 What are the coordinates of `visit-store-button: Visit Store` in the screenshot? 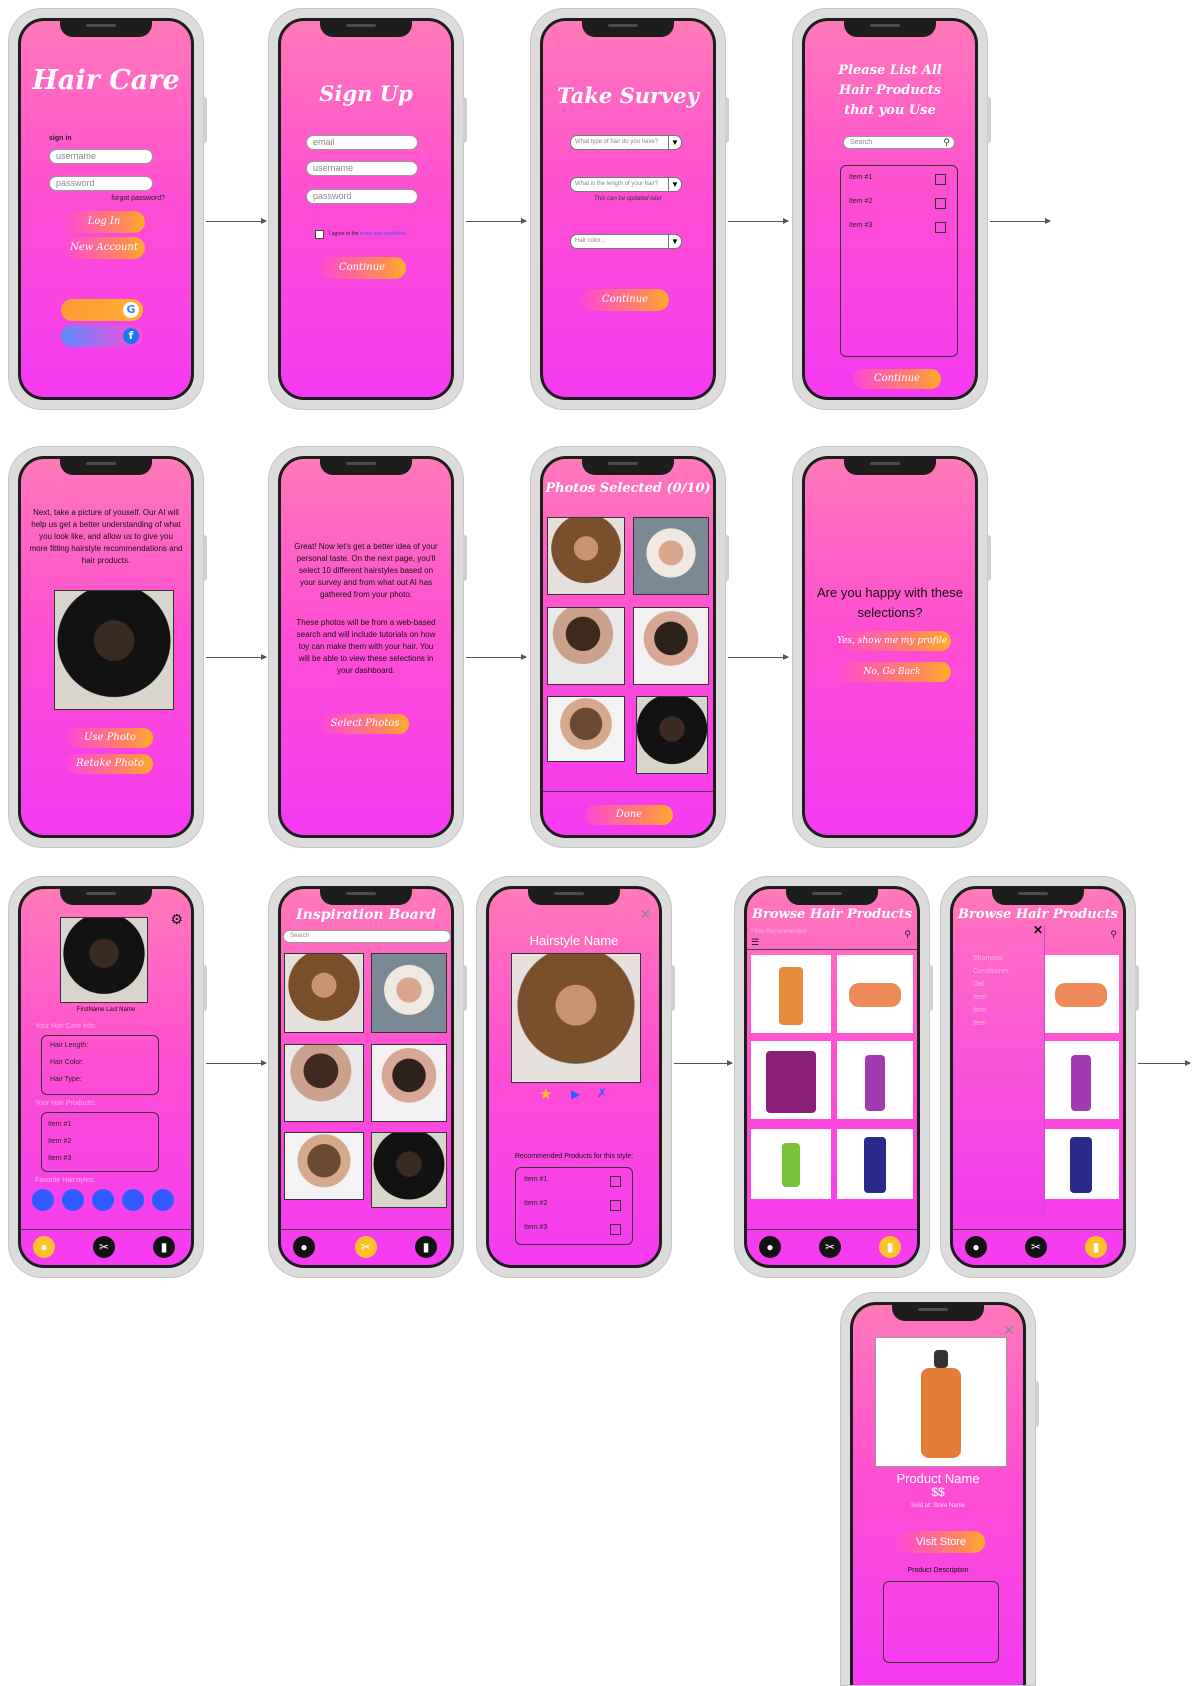 It's located at (941, 1542).